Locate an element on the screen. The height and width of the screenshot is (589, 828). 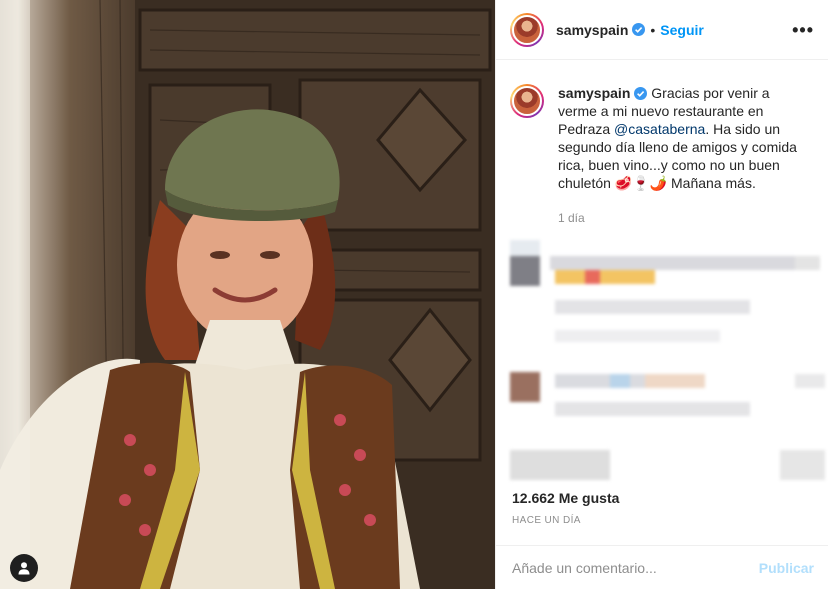
caption-time: 1 día is located at coordinates (683, 218).